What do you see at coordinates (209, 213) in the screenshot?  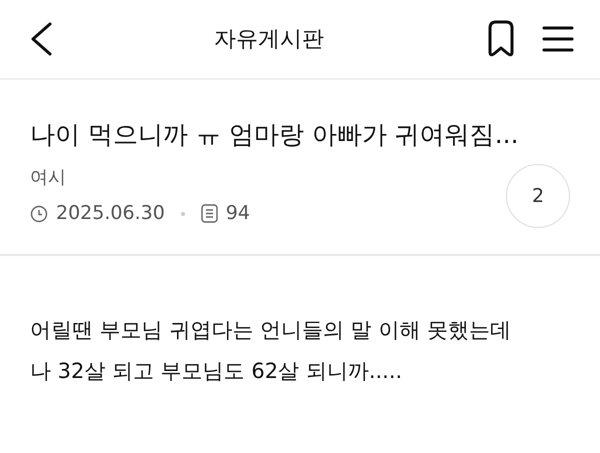 I see `document-icon` at bounding box center [209, 213].